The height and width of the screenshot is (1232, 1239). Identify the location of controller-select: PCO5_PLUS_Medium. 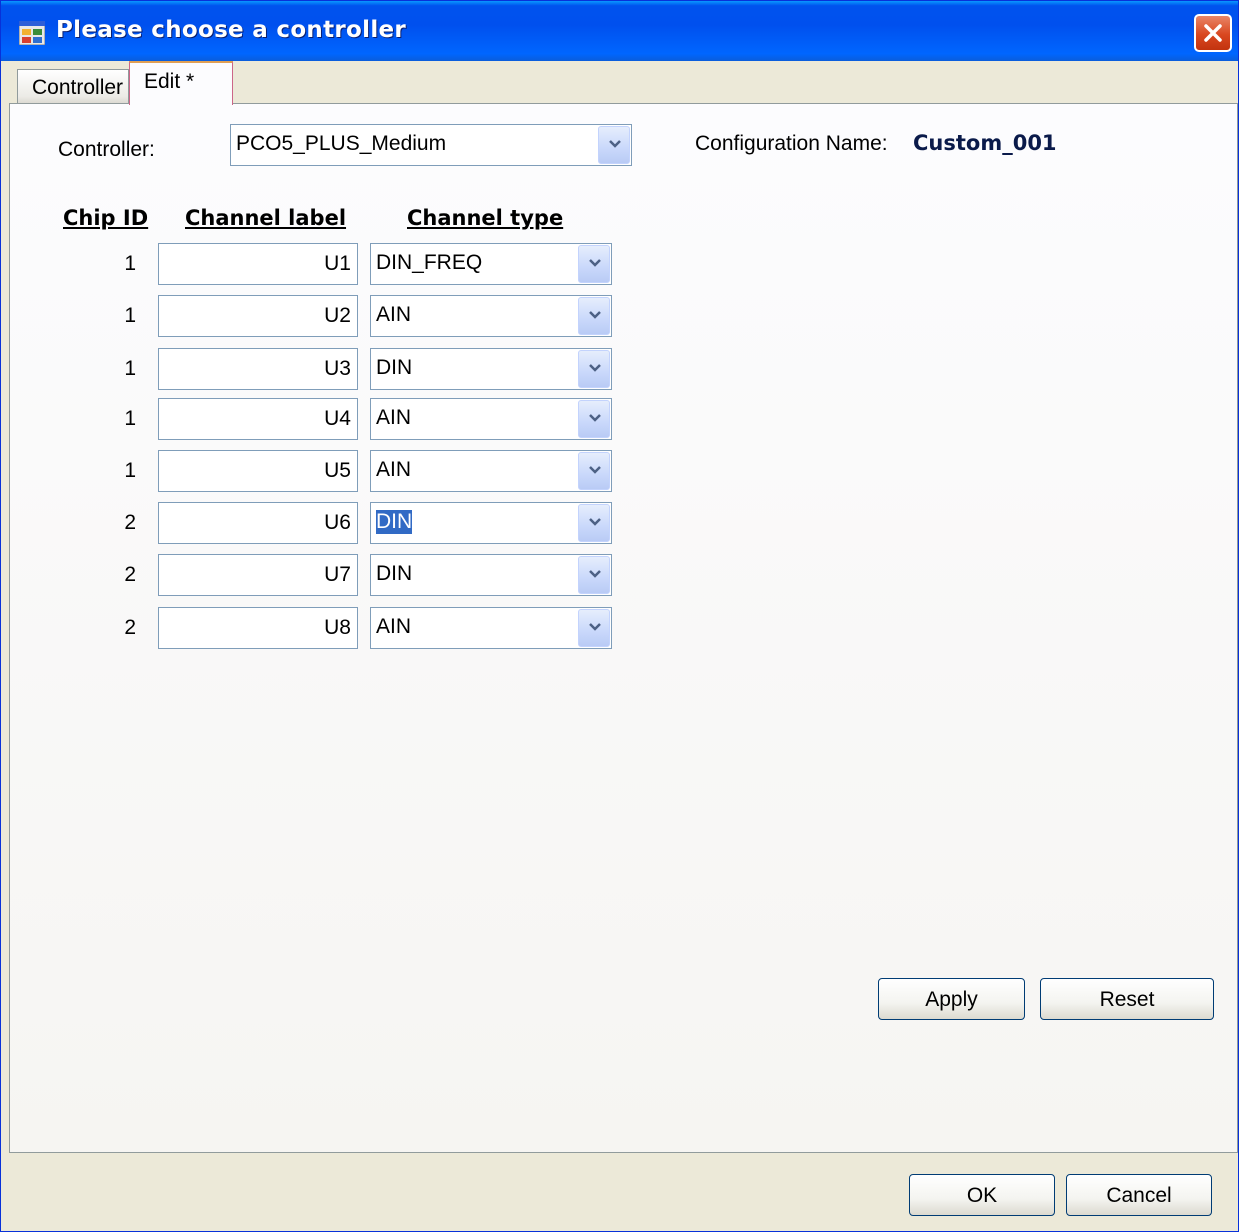
(431, 145).